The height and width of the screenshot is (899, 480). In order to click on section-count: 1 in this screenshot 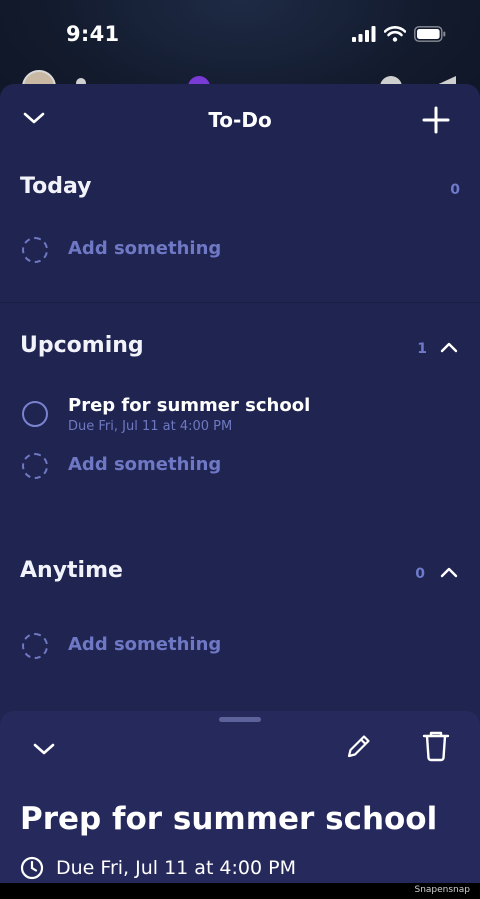, I will do `click(422, 349)`.